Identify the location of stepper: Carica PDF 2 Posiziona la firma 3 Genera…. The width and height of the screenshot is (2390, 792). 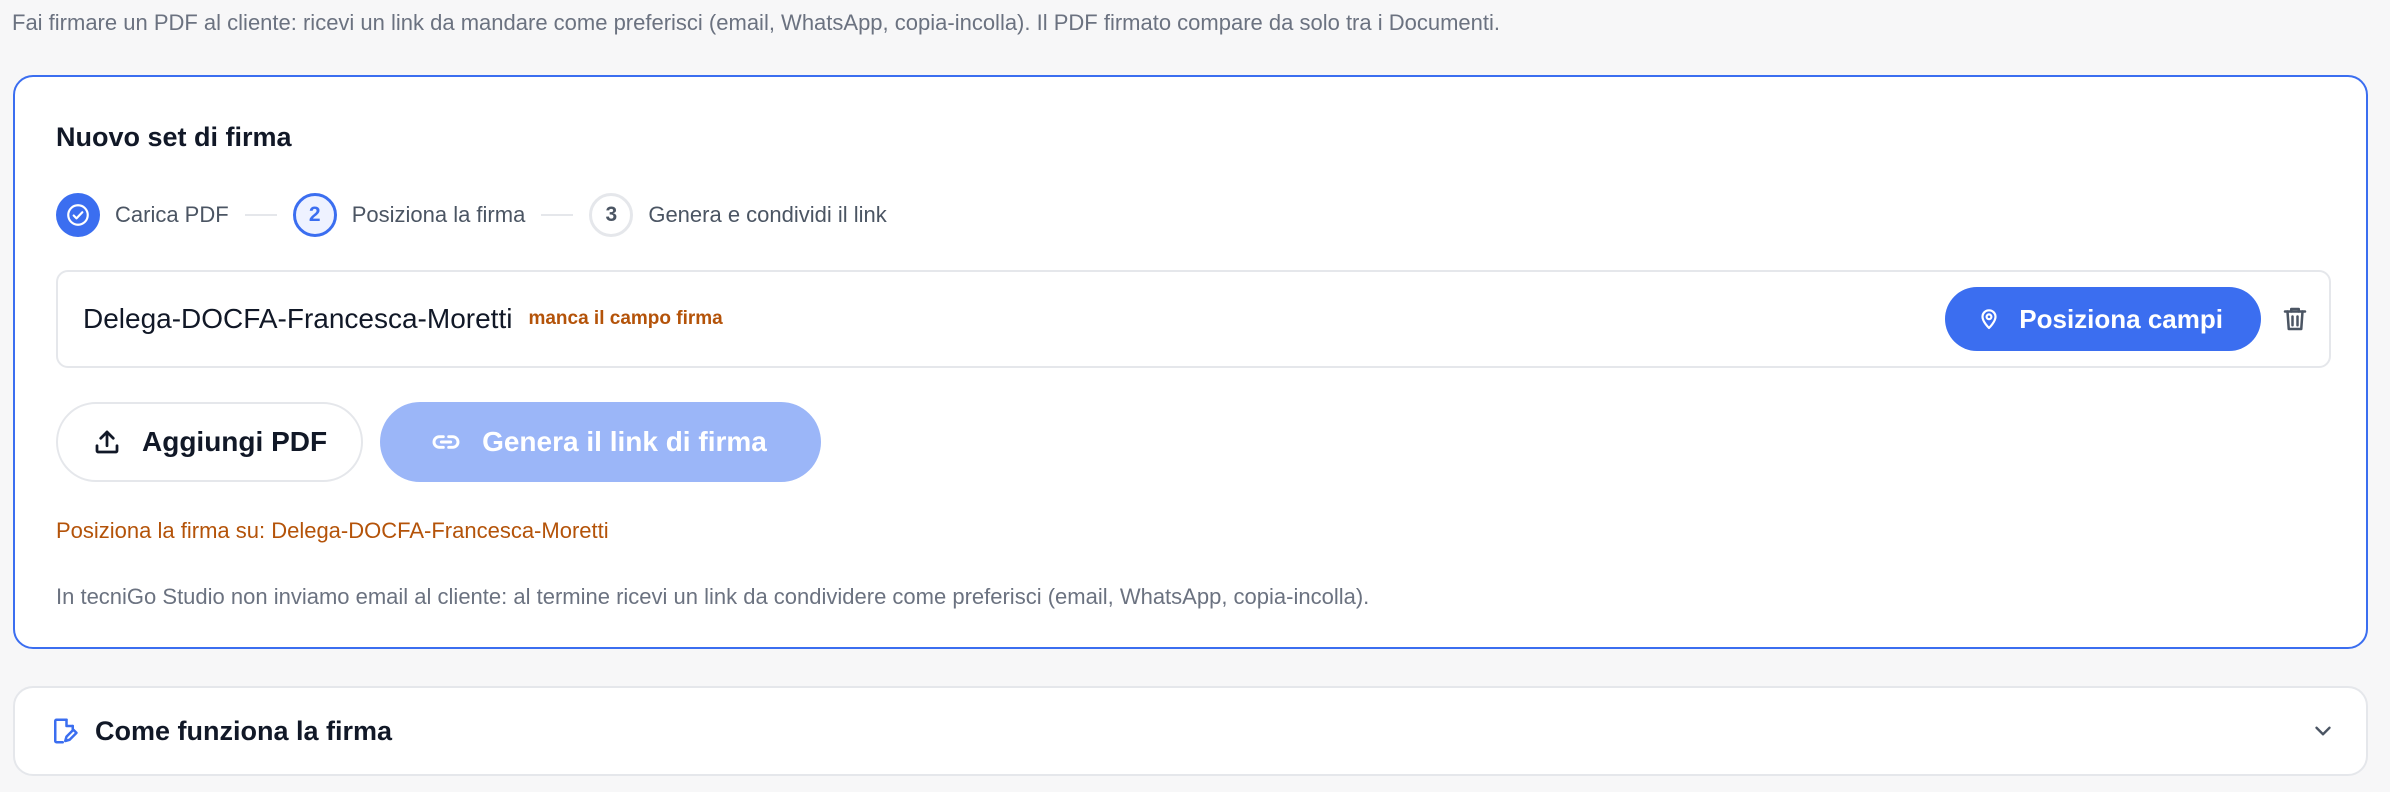
(471, 215).